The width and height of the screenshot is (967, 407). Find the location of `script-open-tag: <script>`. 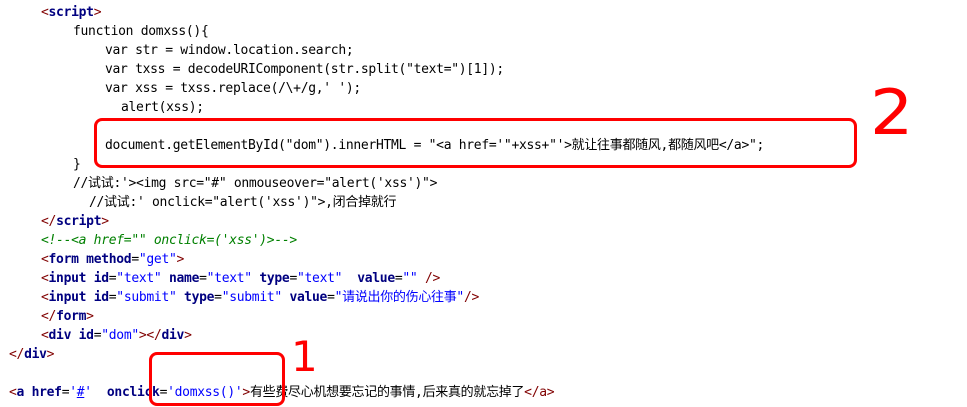

script-open-tag: <script> is located at coordinates (71, 12).